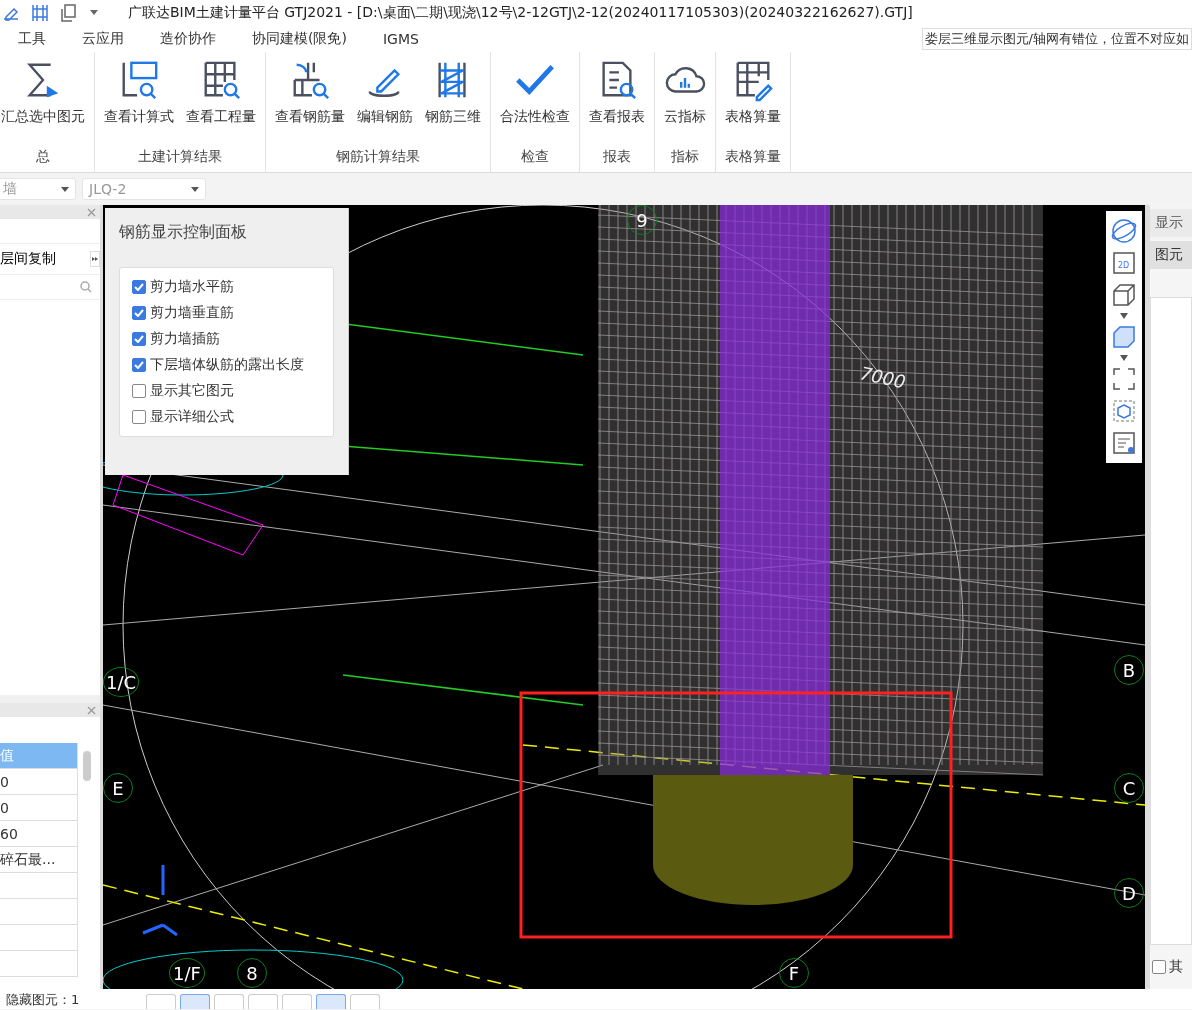 The width and height of the screenshot is (1192, 1010). I want to click on checkbox-option: 剪力墙水平筋, so click(226, 287).